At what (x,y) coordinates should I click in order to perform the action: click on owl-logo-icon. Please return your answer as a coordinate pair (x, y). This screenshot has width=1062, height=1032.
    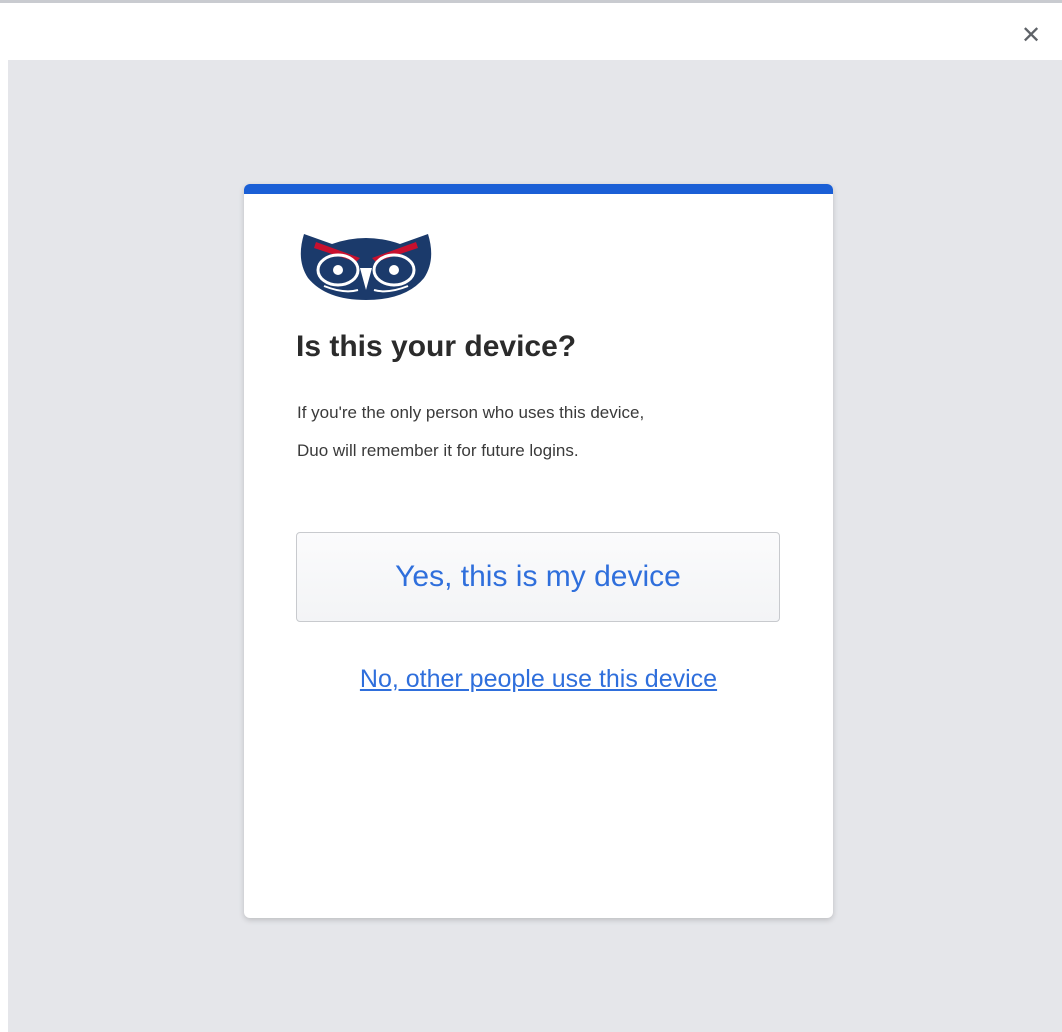
    Looking at the image, I should click on (366, 267).